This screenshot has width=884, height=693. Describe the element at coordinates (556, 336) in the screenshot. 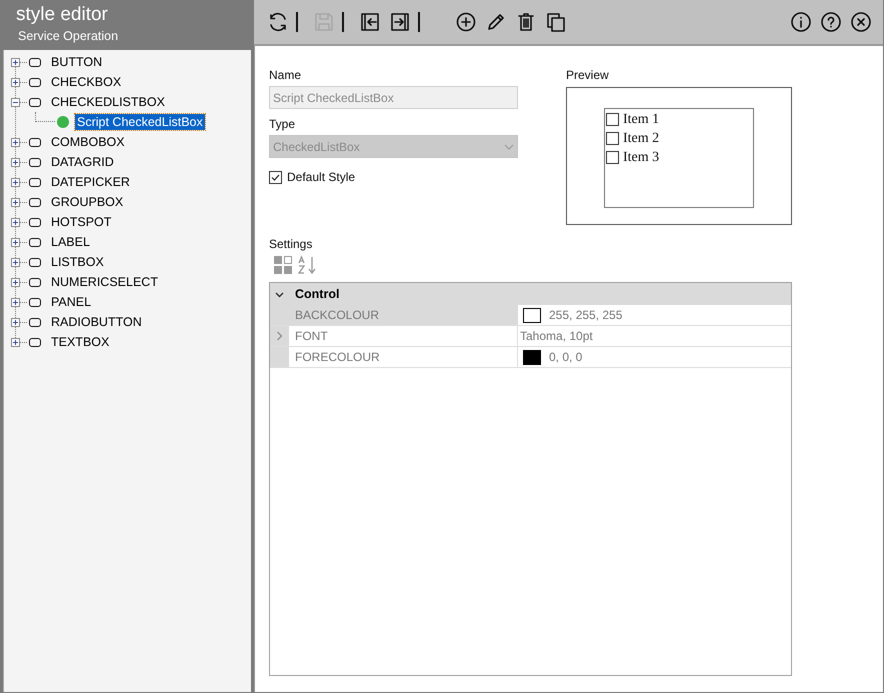

I see `property-value: Tahoma, 10pt` at that location.